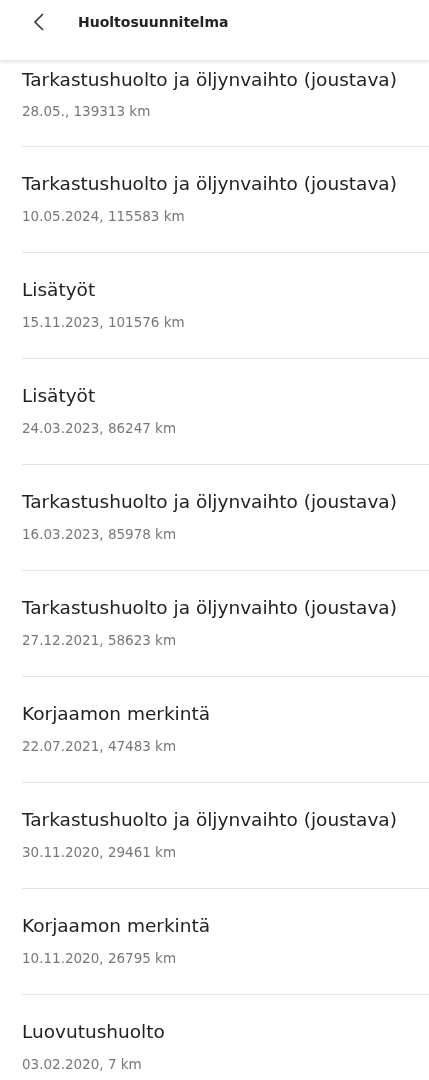  I want to click on service-entry: Tarkastushuolto ja öljynvaihto (joustava) 27.12.2021, 58623 km, so click(225, 624).